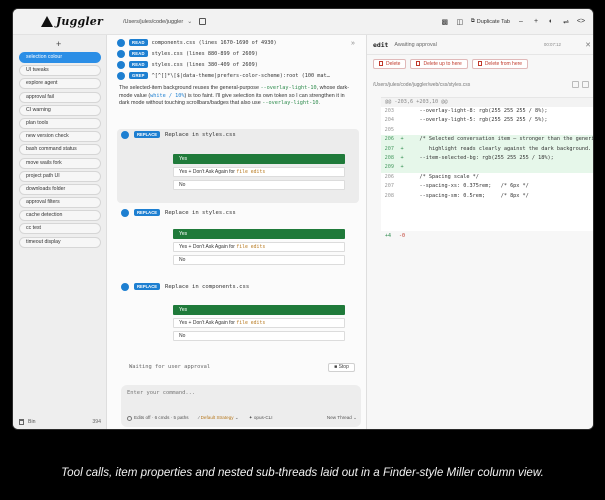  I want to click on shuffle-icon: ⇌, so click(566, 22).